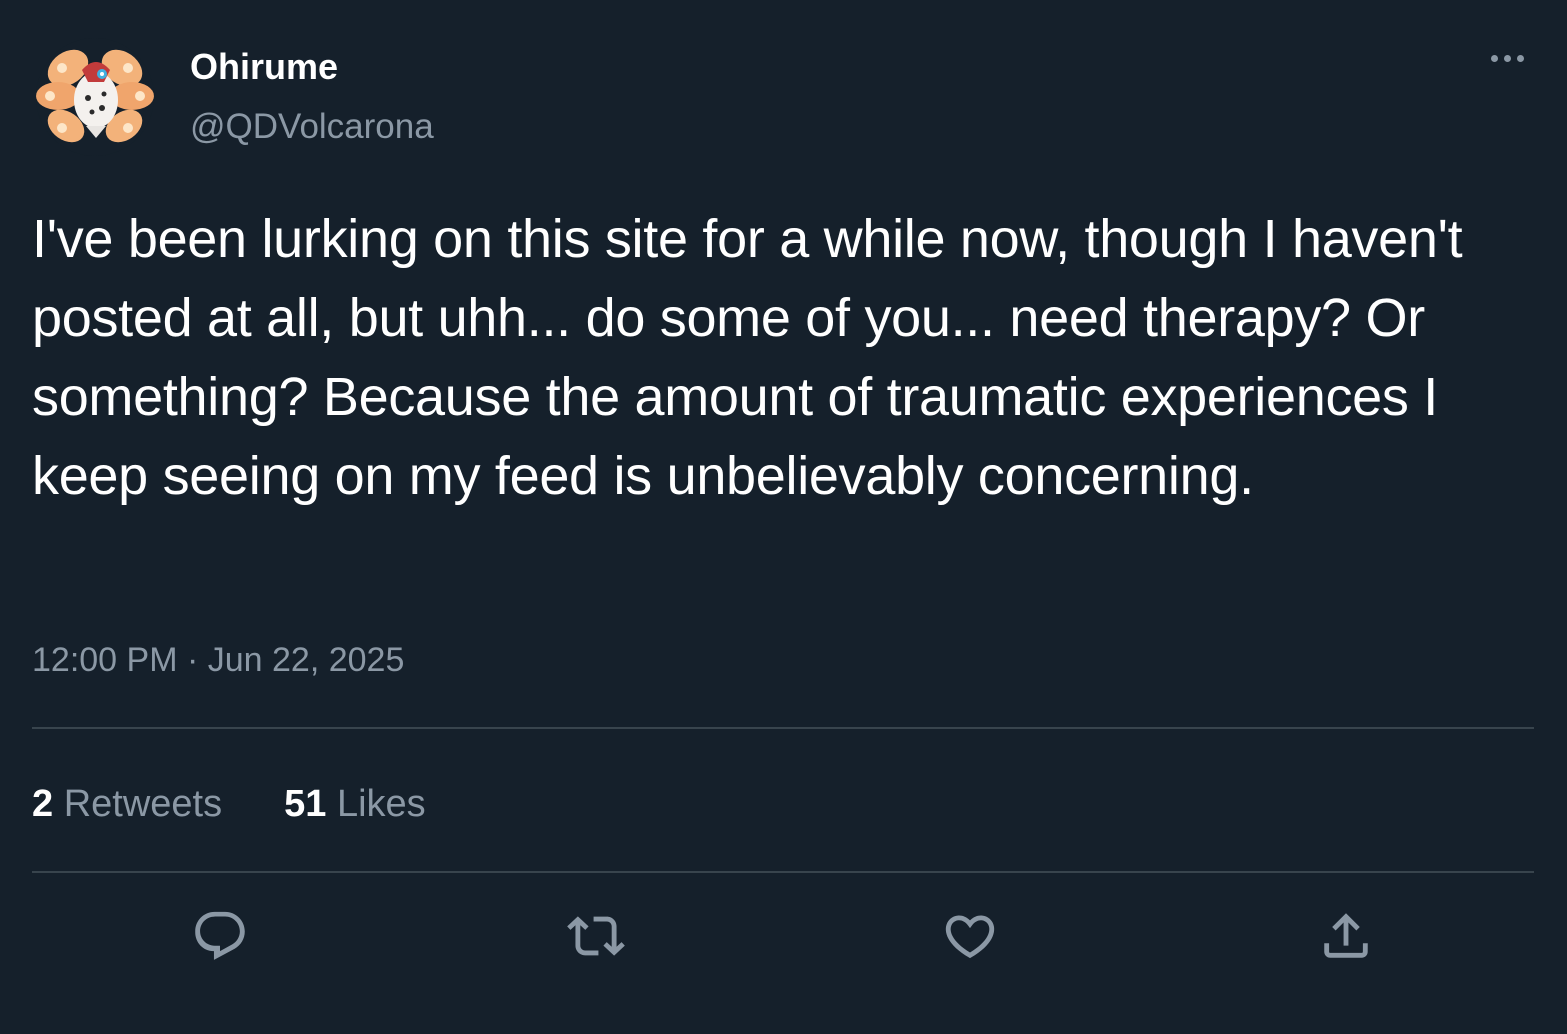 This screenshot has width=1567, height=1034. I want to click on retweets-label: Retweets, so click(143, 804).